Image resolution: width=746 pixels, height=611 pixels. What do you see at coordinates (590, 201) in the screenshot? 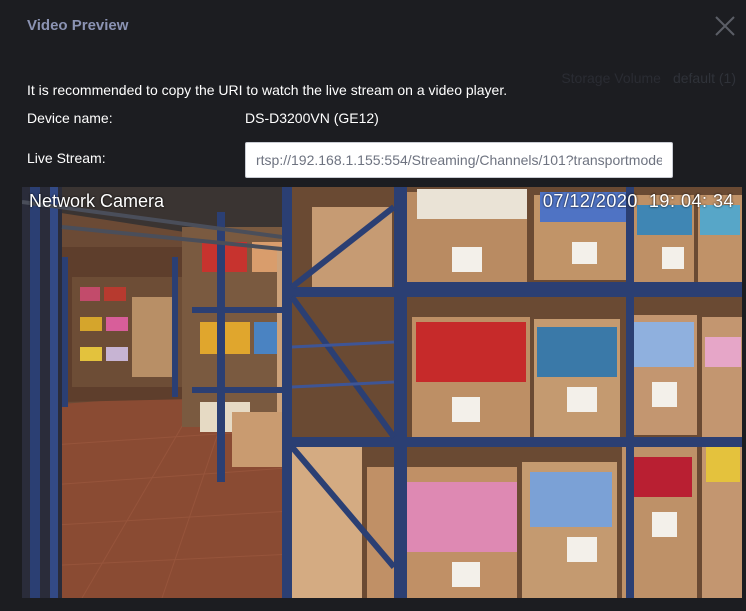
I see `osd-date: 07/12/2020` at bounding box center [590, 201].